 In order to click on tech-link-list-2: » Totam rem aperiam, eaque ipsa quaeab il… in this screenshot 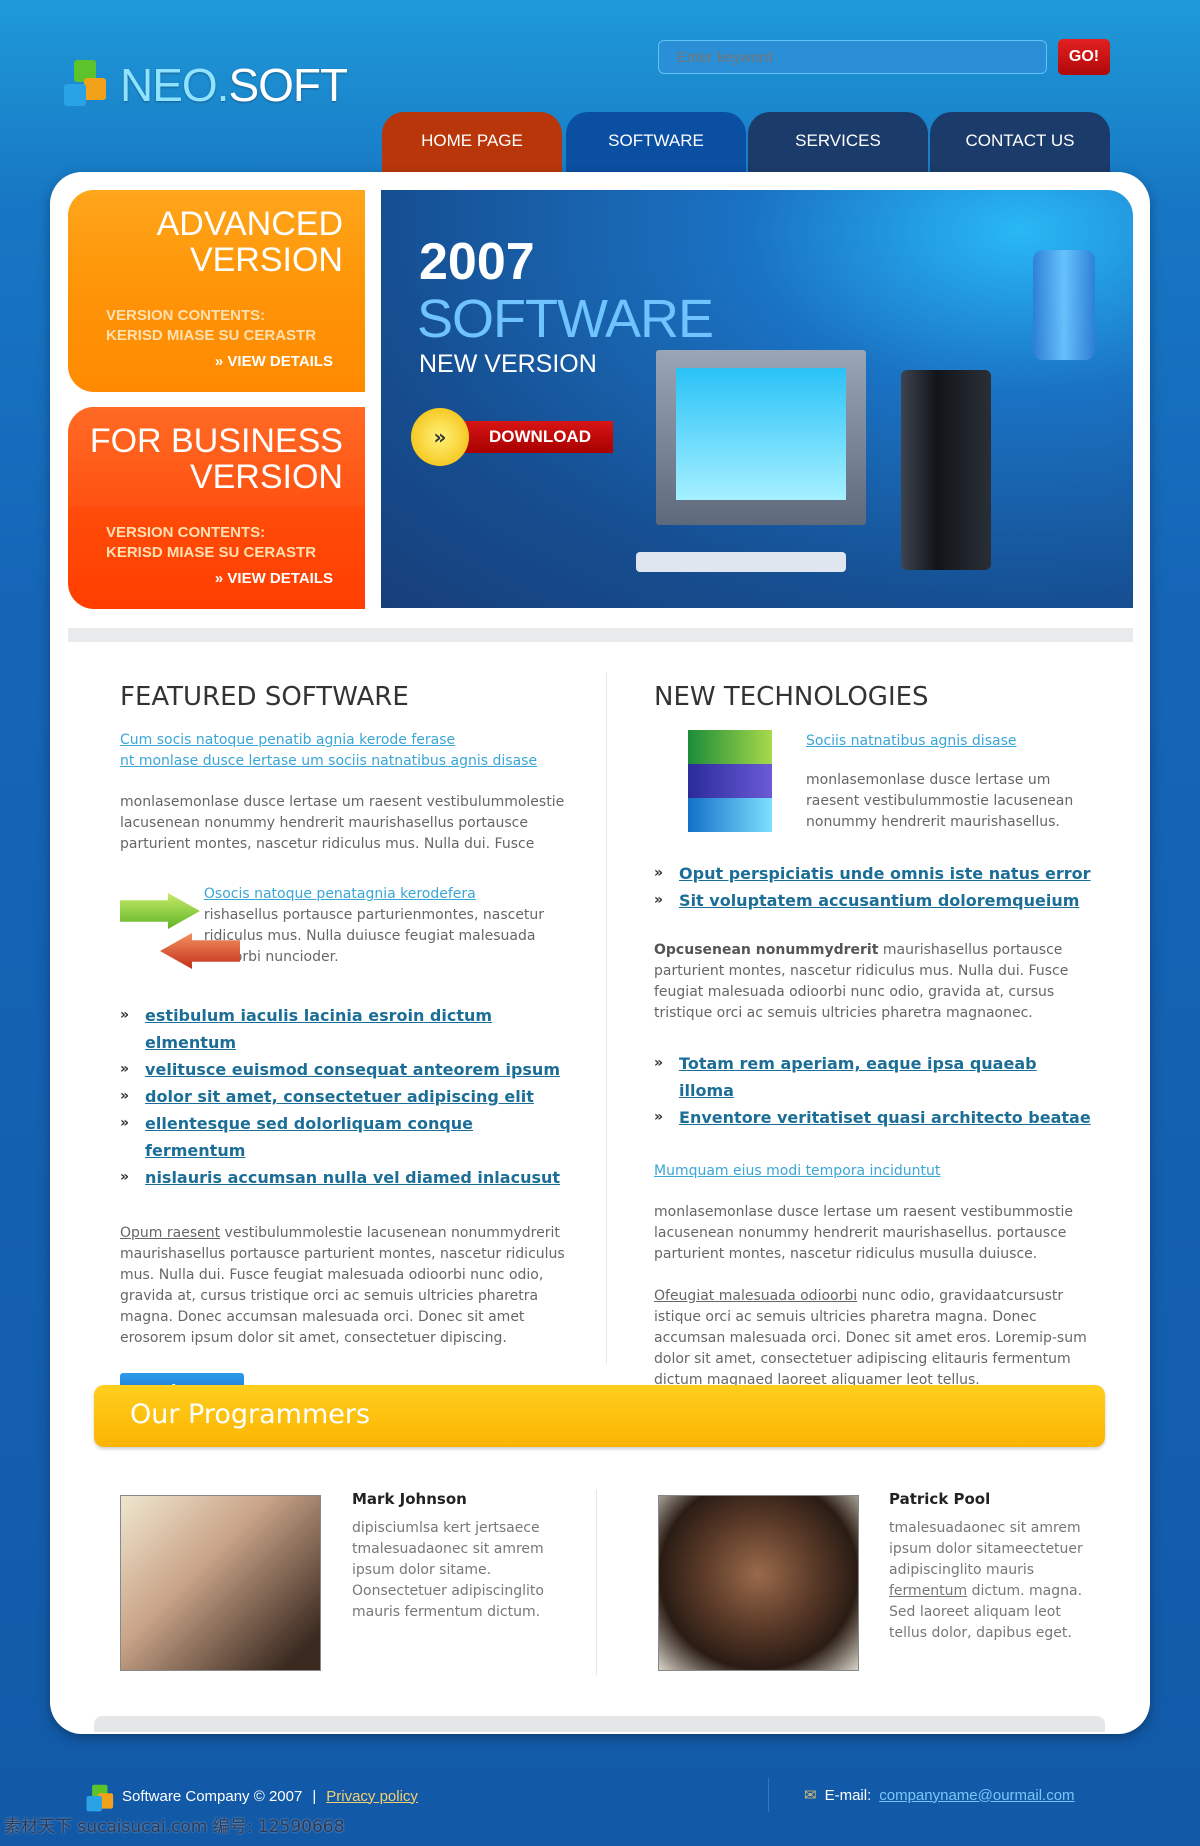, I will do `click(874, 1090)`.